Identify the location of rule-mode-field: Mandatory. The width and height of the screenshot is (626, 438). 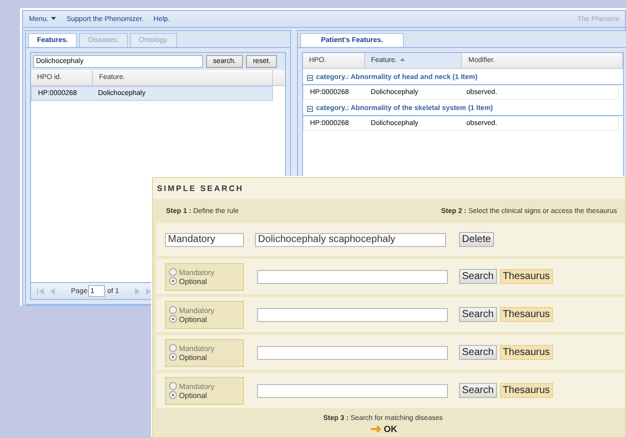
(204, 239).